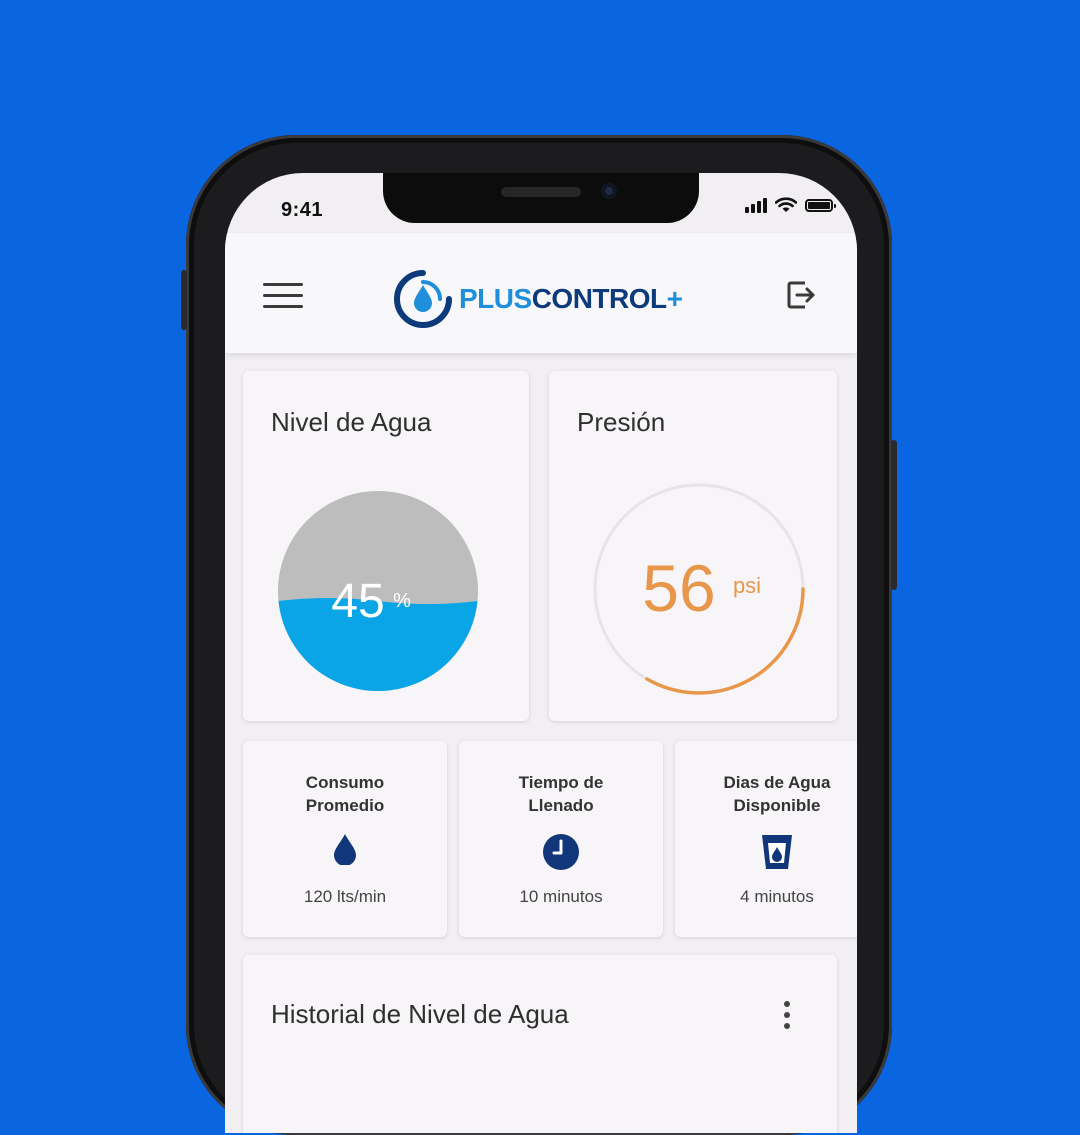 This screenshot has height=1135, width=1080. What do you see at coordinates (786, 204) in the screenshot?
I see `wifi-icon` at bounding box center [786, 204].